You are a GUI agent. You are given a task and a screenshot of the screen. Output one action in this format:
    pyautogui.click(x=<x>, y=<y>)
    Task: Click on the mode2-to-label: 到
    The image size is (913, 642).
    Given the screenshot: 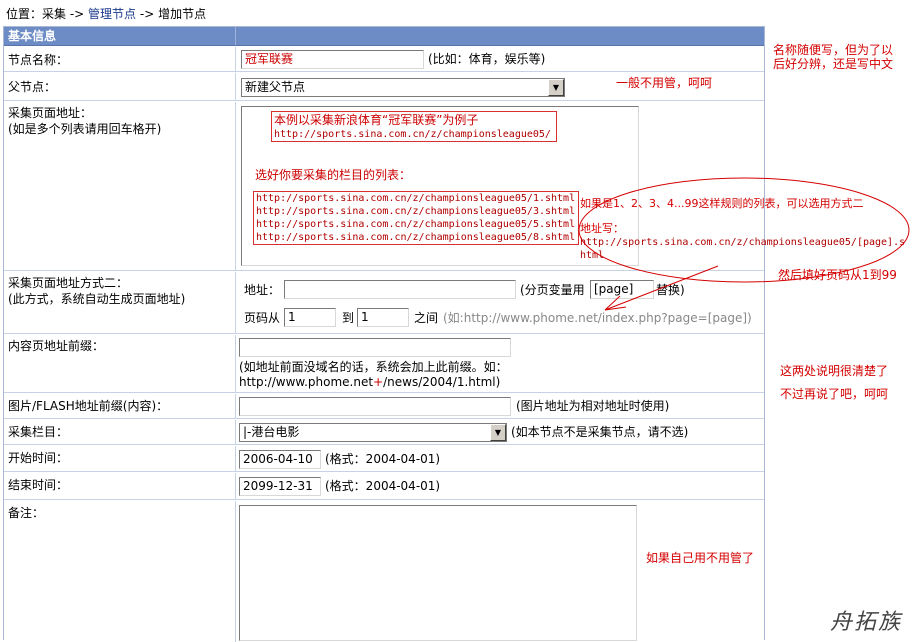 What is the action you would take?
    pyautogui.click(x=348, y=318)
    